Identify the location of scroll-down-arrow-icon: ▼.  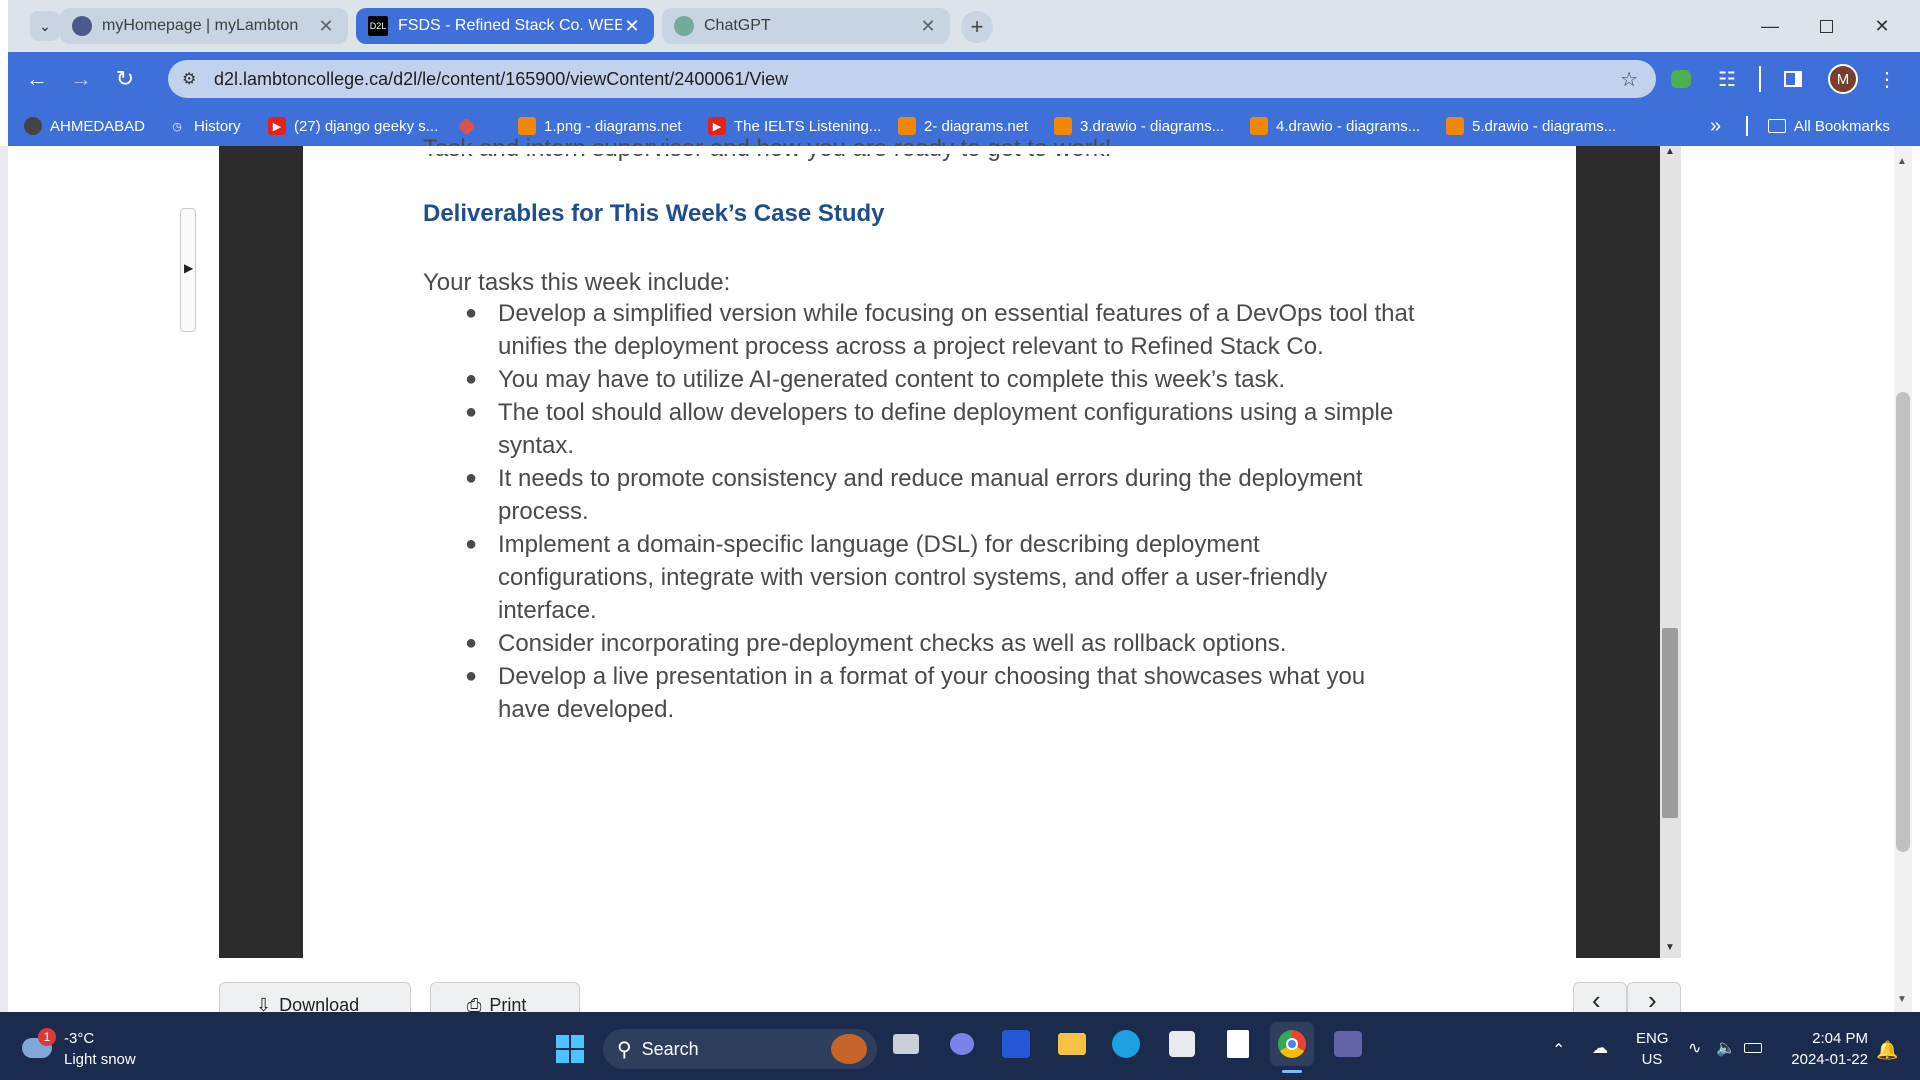
(1670, 947).